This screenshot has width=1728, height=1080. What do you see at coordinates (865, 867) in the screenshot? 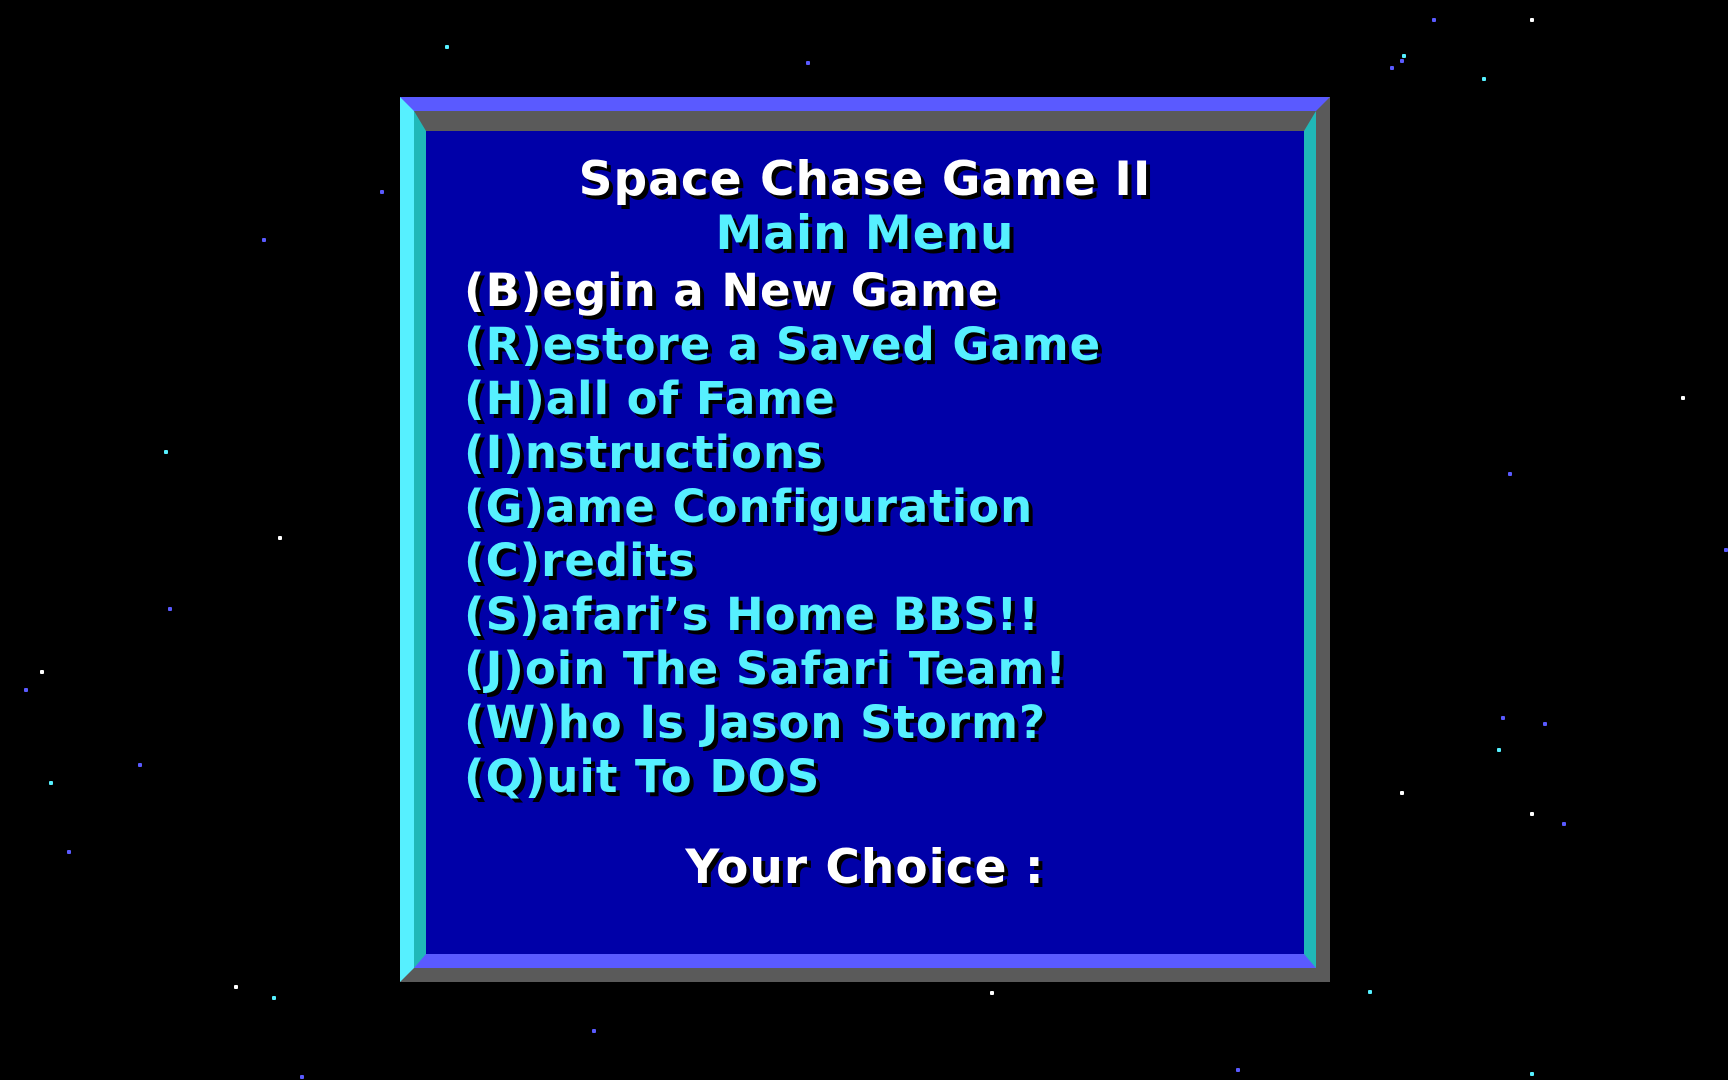
I see `choice-prompt: Your Choice :` at bounding box center [865, 867].